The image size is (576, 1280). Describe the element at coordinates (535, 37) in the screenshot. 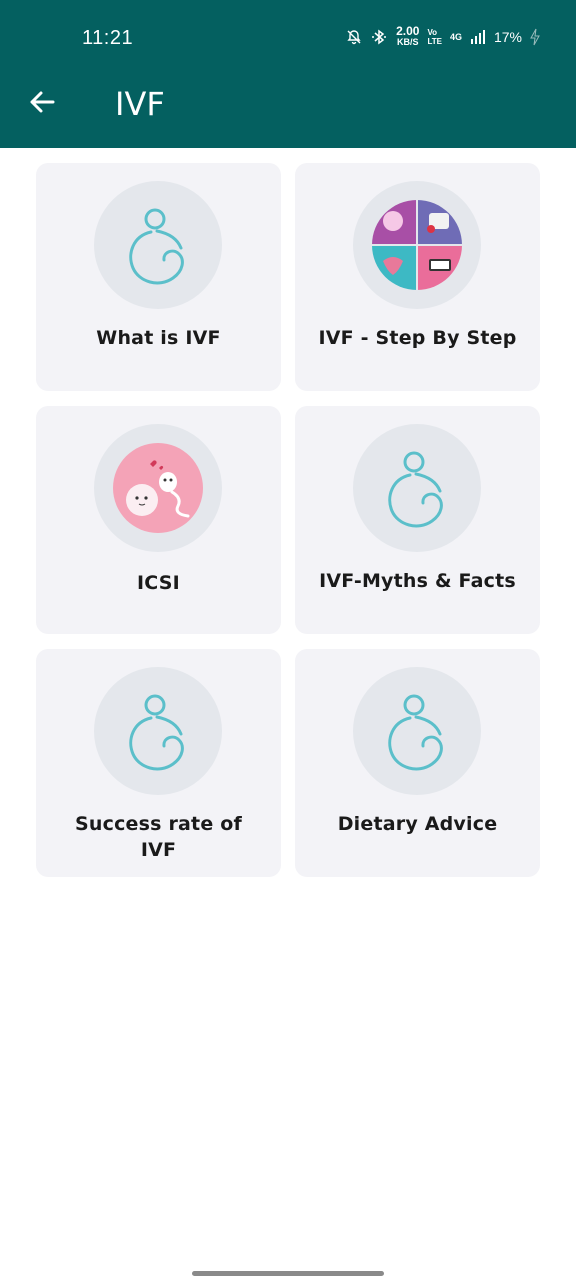

I see `charging-icon` at that location.